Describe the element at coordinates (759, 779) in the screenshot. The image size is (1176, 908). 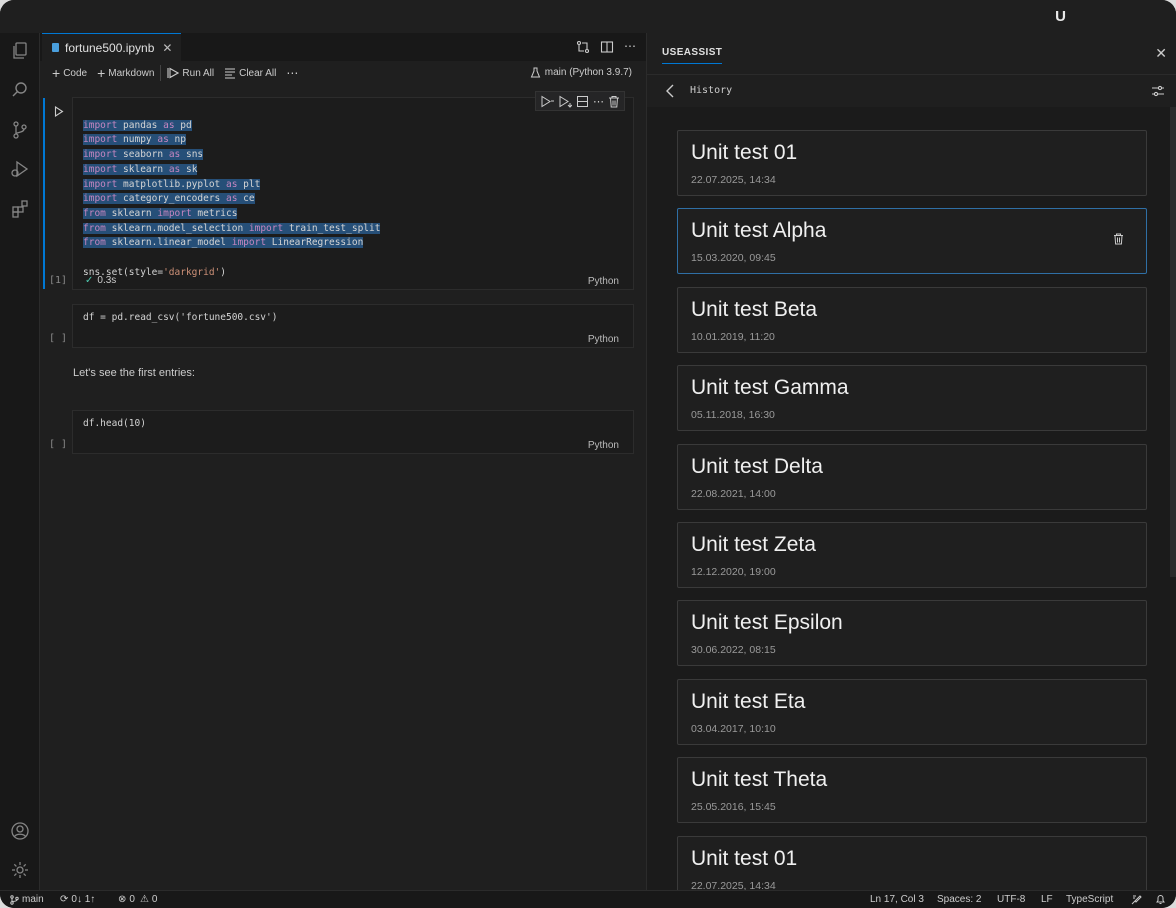
I see `history-item-title: Unit test Theta` at that location.